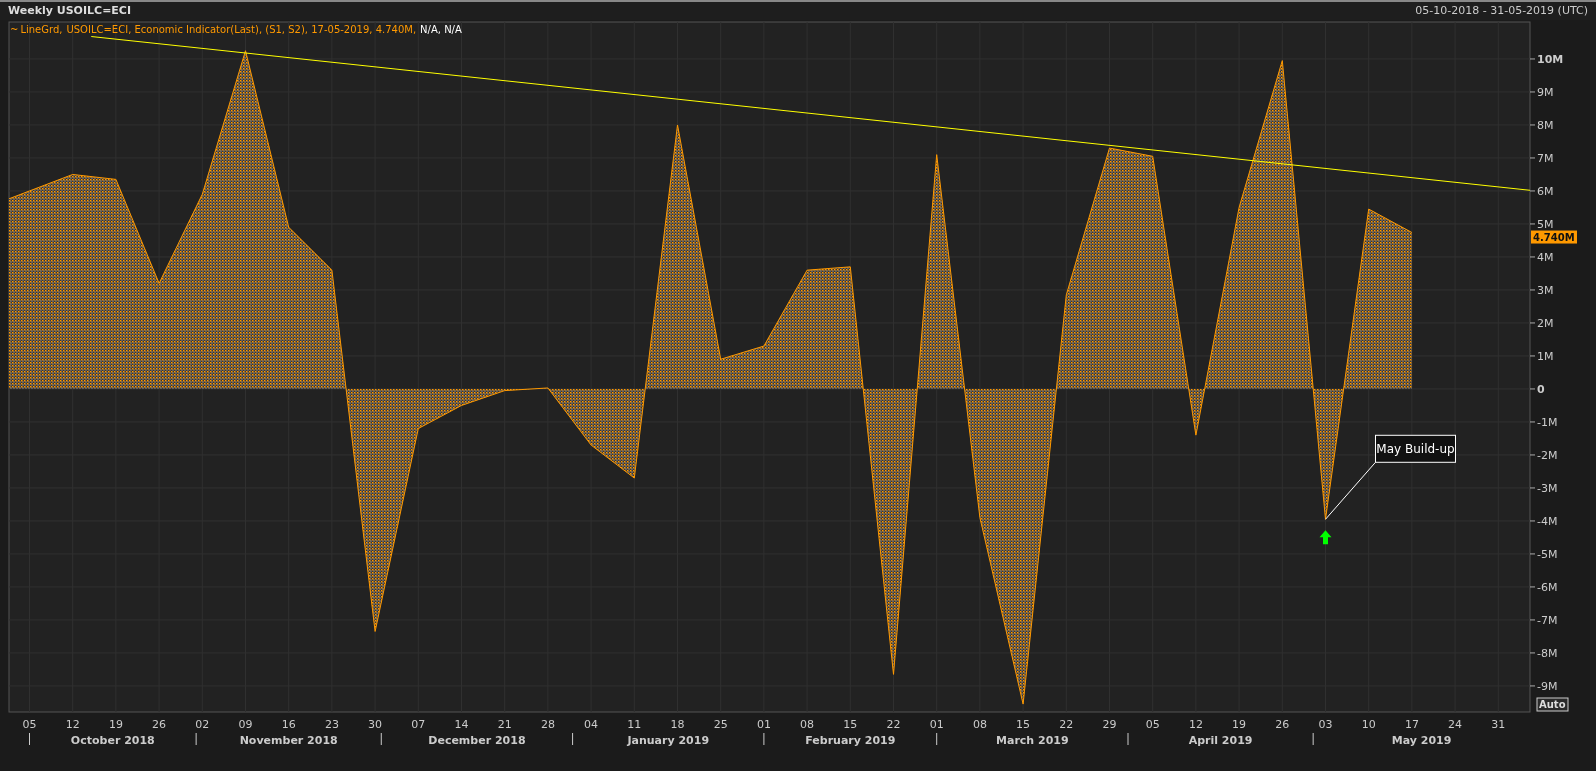 The width and height of the screenshot is (1596, 771). Describe the element at coordinates (504, 724) in the screenshot. I see `axis-label: 21` at that location.